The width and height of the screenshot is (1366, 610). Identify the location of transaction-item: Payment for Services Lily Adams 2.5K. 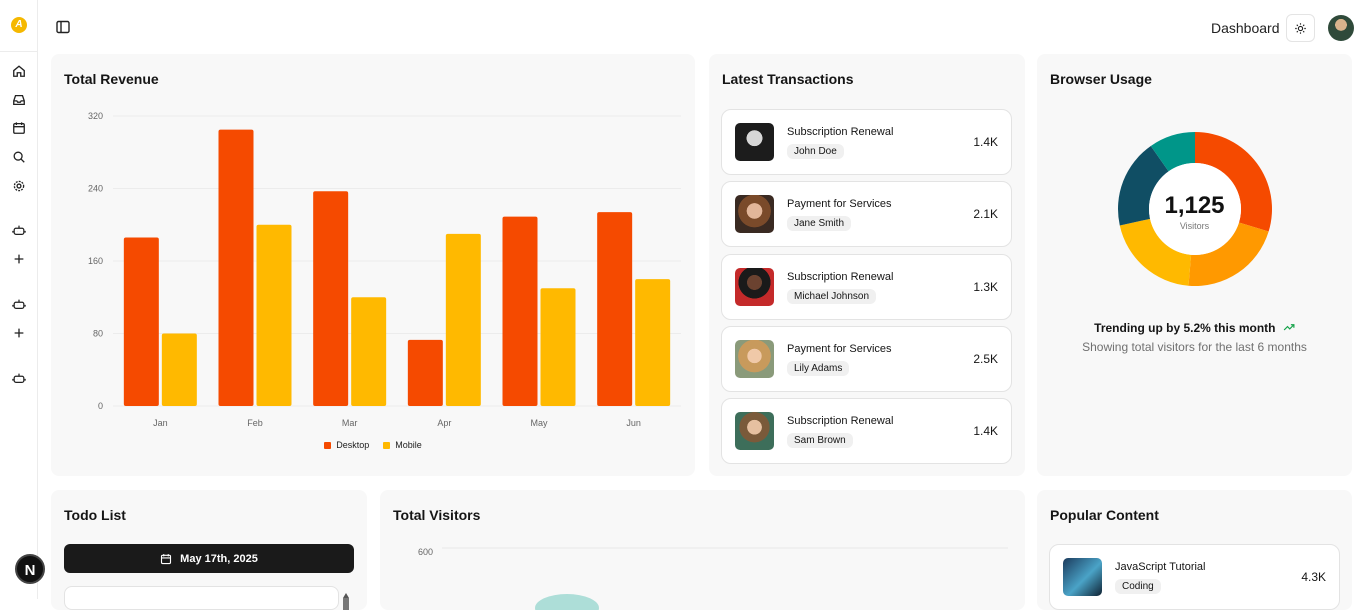
(866, 359).